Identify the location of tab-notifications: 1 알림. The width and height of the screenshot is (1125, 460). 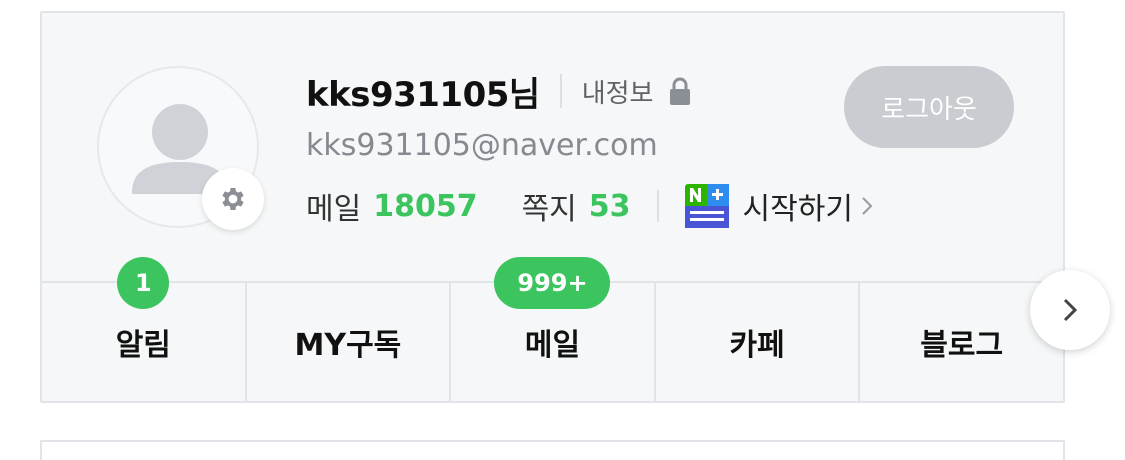
(144, 329).